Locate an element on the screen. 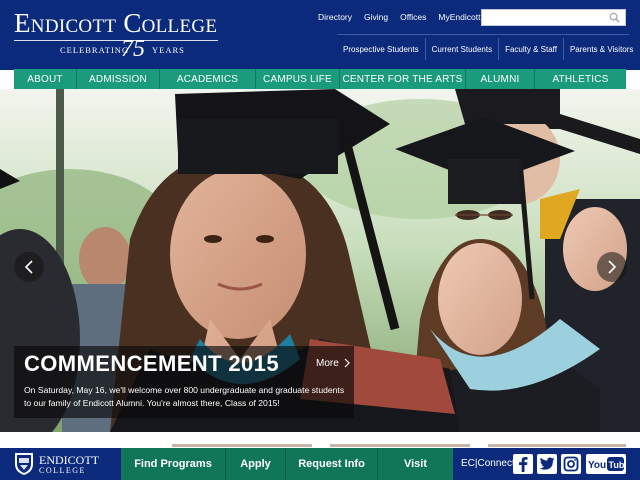 The height and width of the screenshot is (480, 640). carousel-prev-button is located at coordinates (29, 267).